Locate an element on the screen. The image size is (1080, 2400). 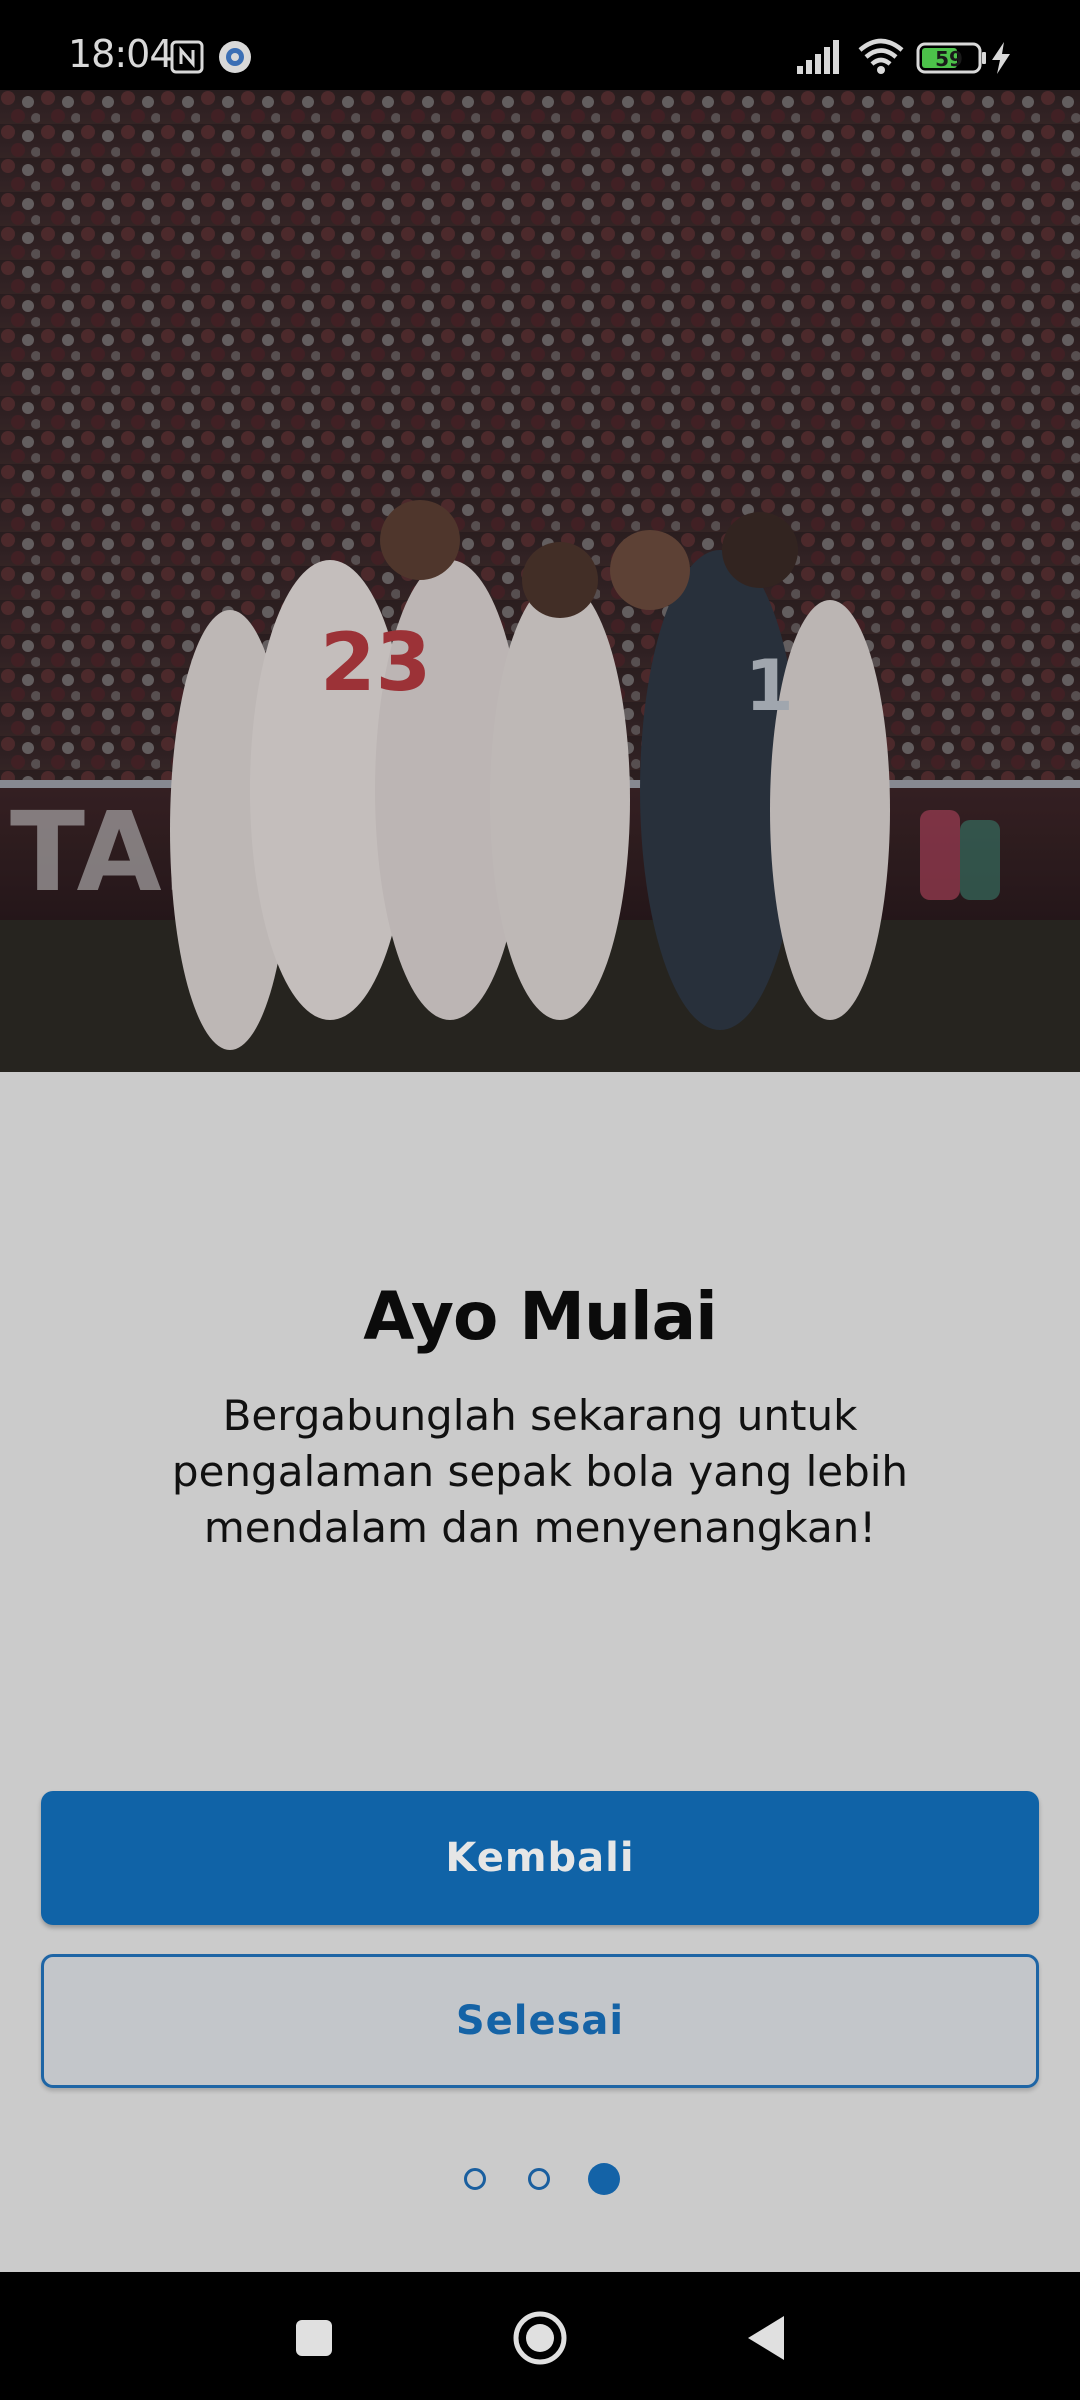
battery-icon: 59 is located at coordinates (952, 60).